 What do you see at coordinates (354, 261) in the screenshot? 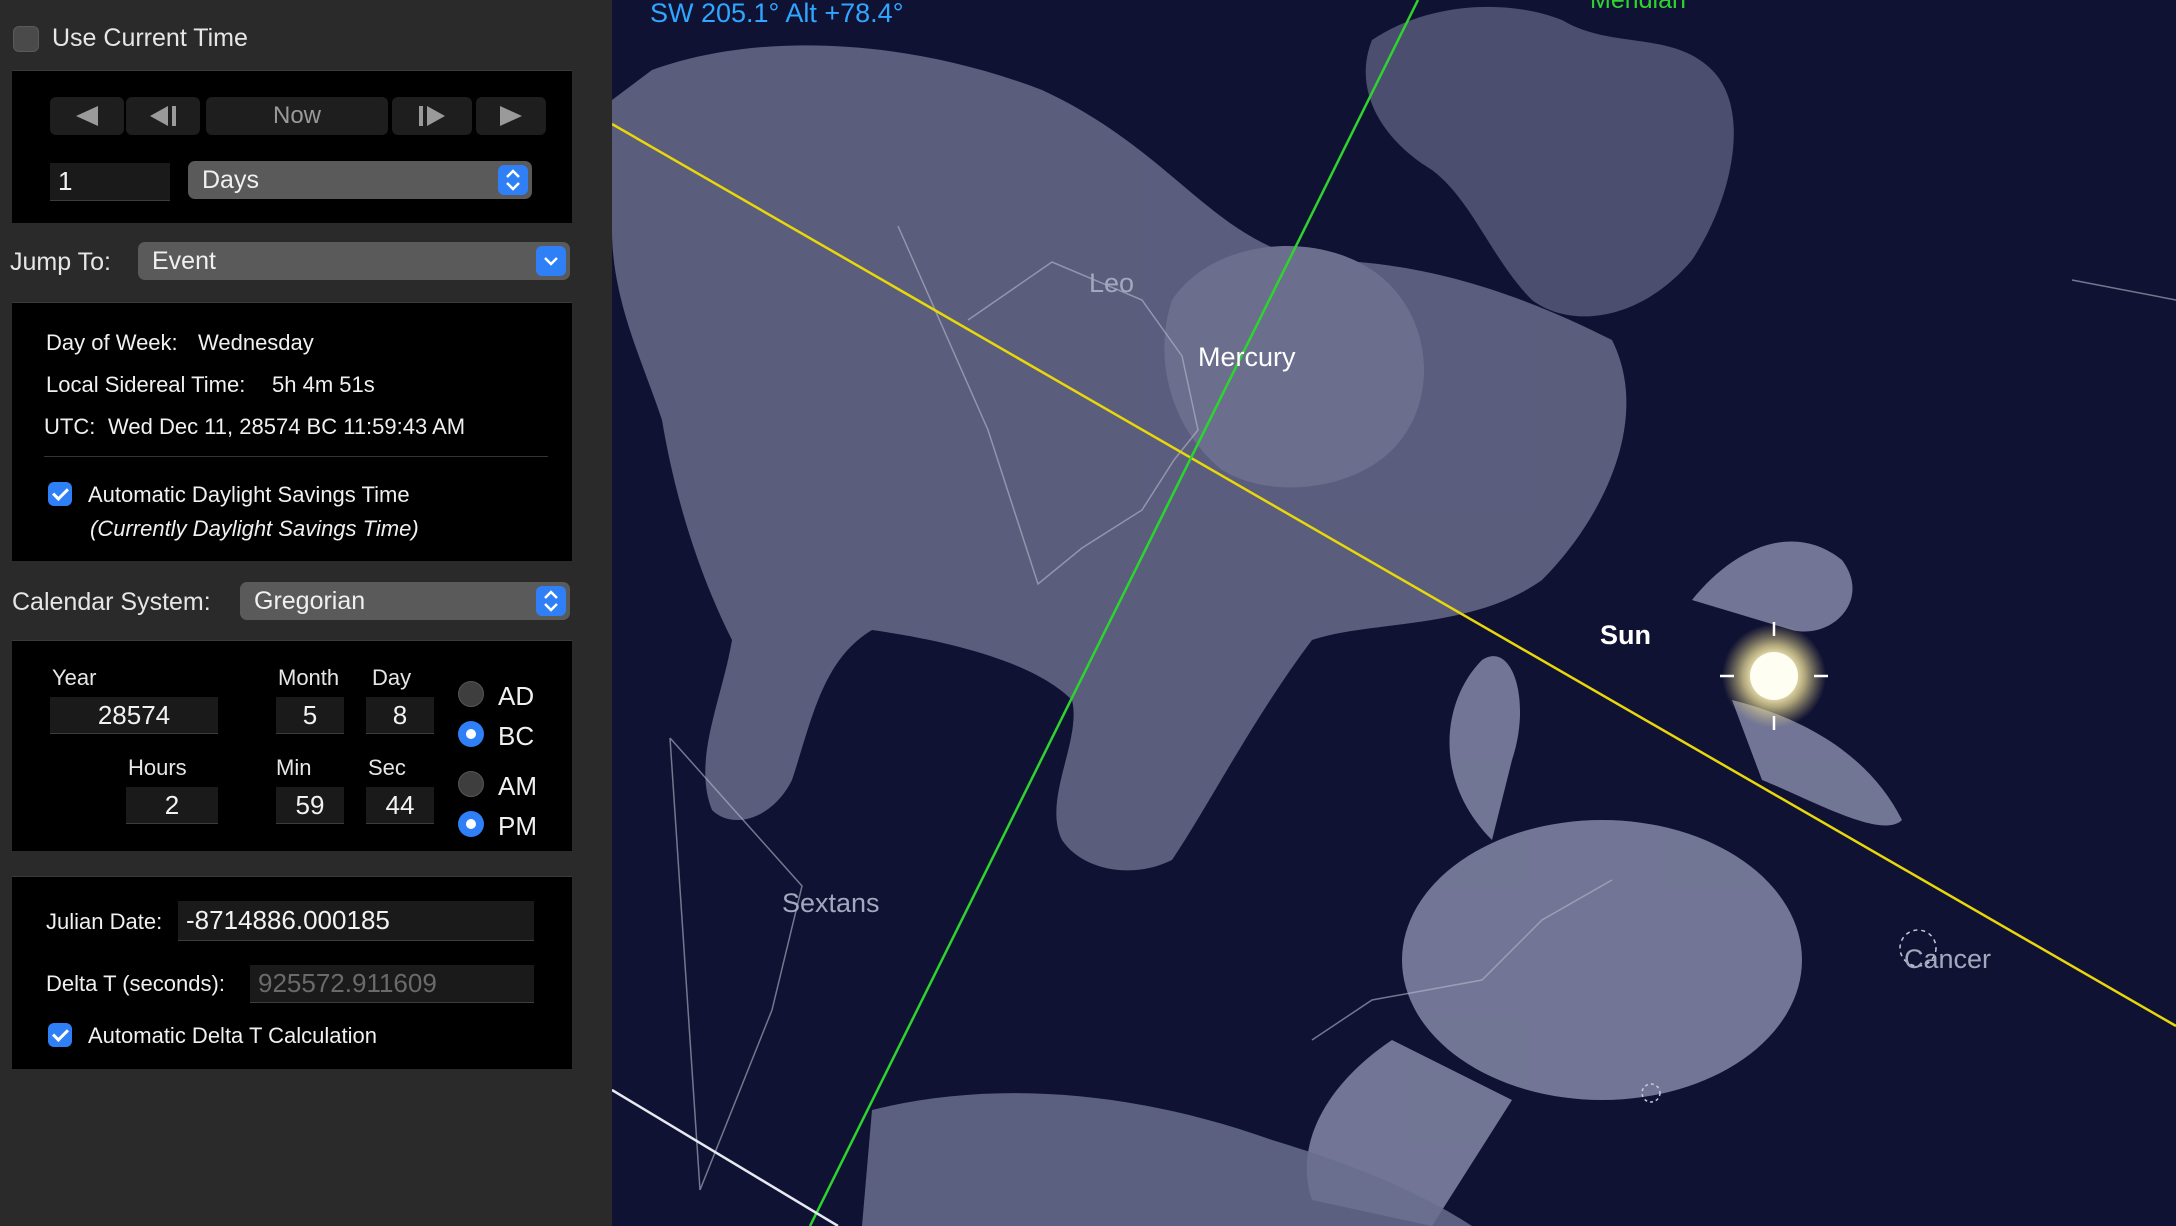
I see `jump-to-select: Event` at bounding box center [354, 261].